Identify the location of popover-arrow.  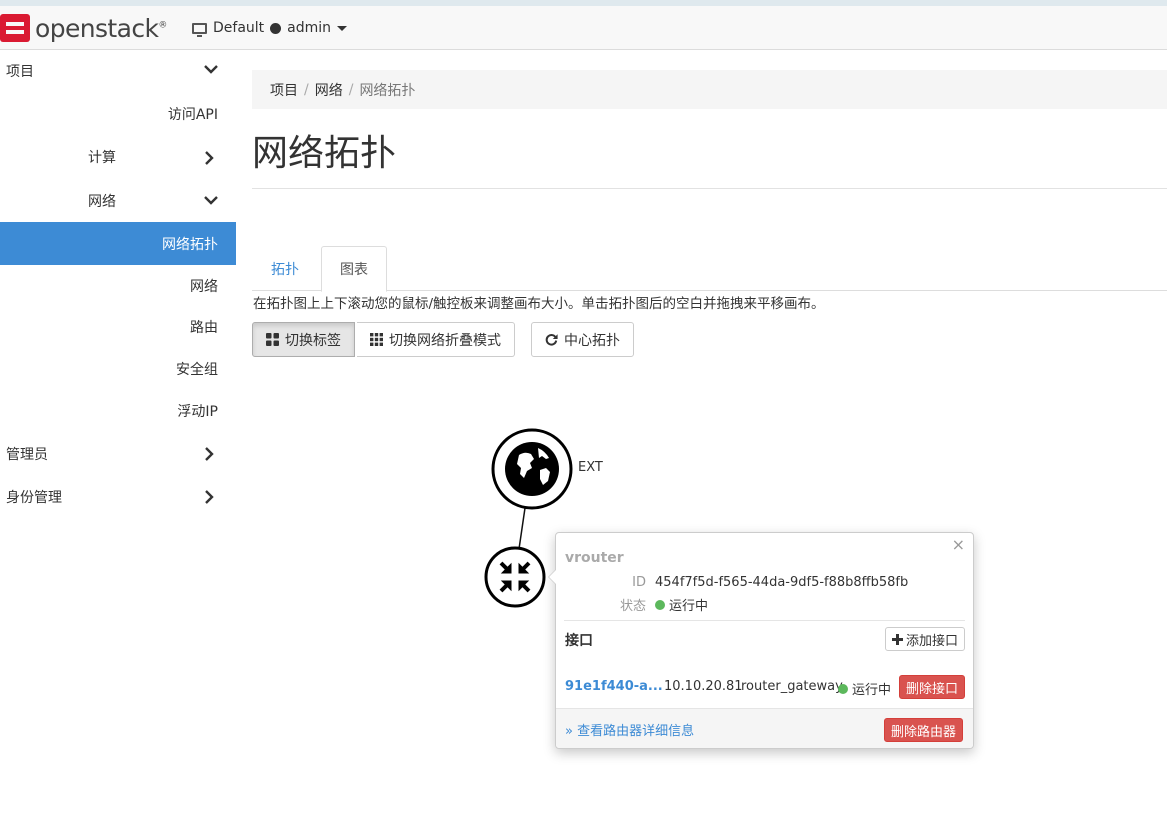
(552, 577).